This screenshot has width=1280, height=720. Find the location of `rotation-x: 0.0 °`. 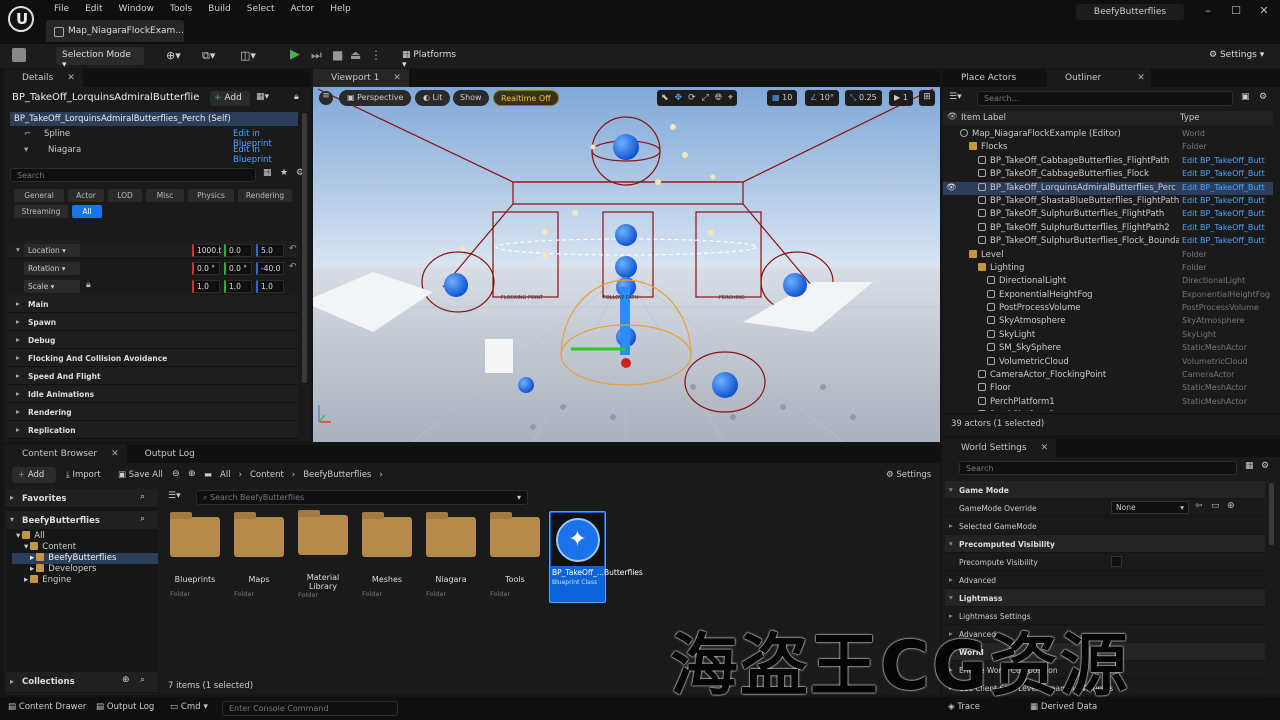

rotation-x: 0.0 ° is located at coordinates (206, 268).